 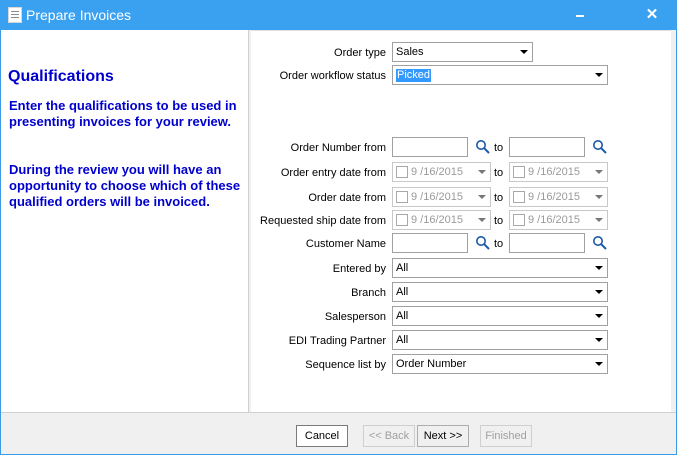 I want to click on qualifications-heading: Qualifications, so click(x=61, y=76).